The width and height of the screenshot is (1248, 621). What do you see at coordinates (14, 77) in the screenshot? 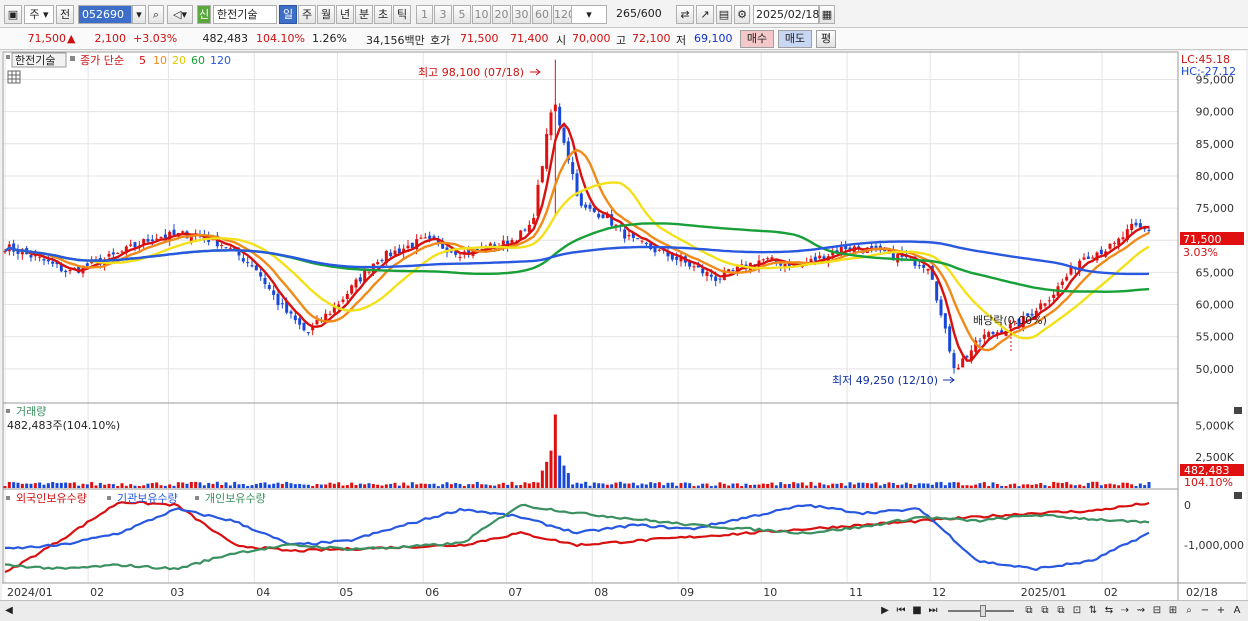
I see `table-view-icon` at bounding box center [14, 77].